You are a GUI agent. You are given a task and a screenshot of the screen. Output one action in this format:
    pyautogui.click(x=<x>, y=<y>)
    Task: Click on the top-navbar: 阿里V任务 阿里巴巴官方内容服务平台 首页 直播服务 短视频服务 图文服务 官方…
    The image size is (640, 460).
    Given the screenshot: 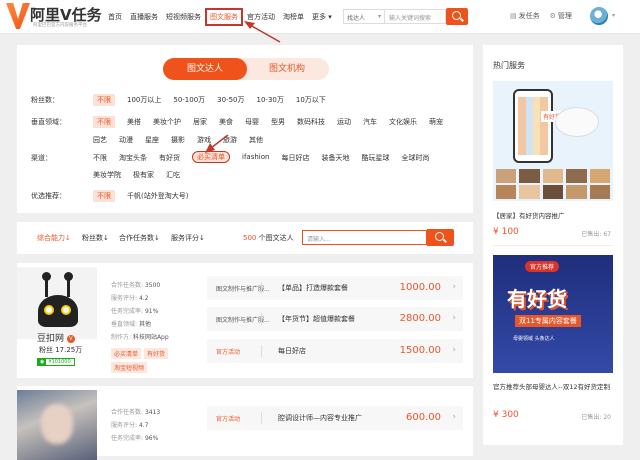 What is the action you would take?
    pyautogui.click(x=320, y=17)
    